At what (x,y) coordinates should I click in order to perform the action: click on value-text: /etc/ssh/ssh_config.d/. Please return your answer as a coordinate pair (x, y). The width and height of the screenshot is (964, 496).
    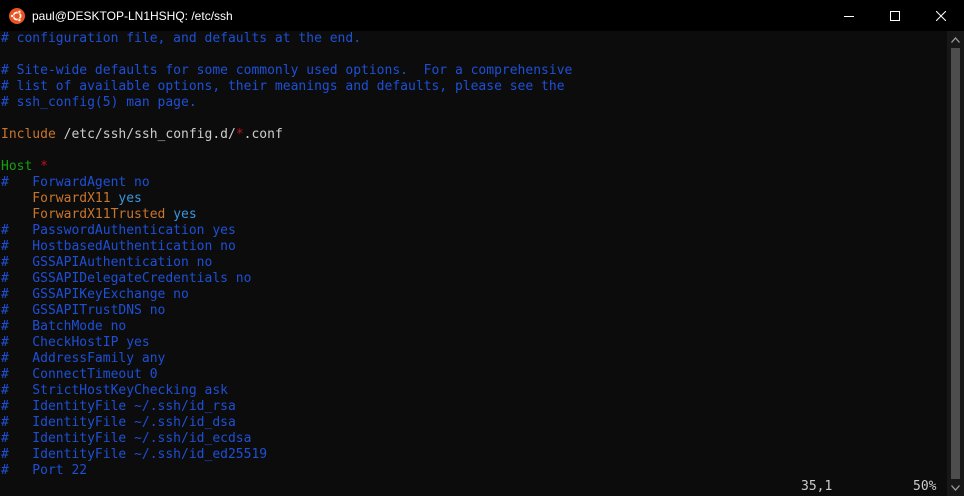
    Looking at the image, I should click on (145, 134).